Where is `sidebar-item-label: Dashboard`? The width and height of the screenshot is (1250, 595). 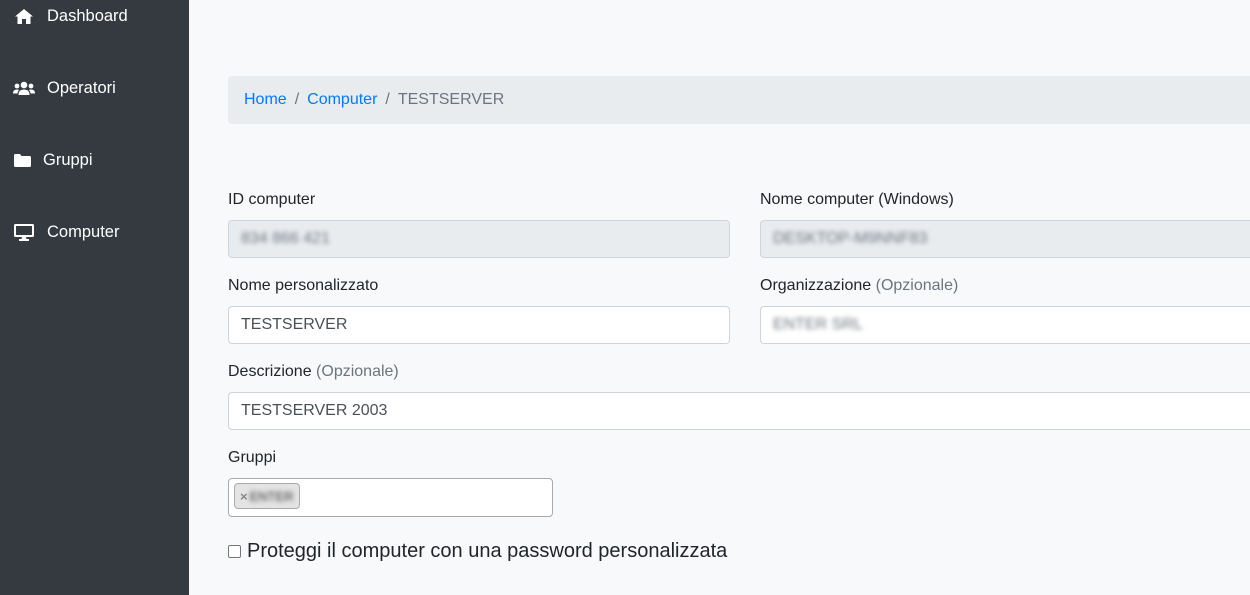 sidebar-item-label: Dashboard is located at coordinates (87, 15).